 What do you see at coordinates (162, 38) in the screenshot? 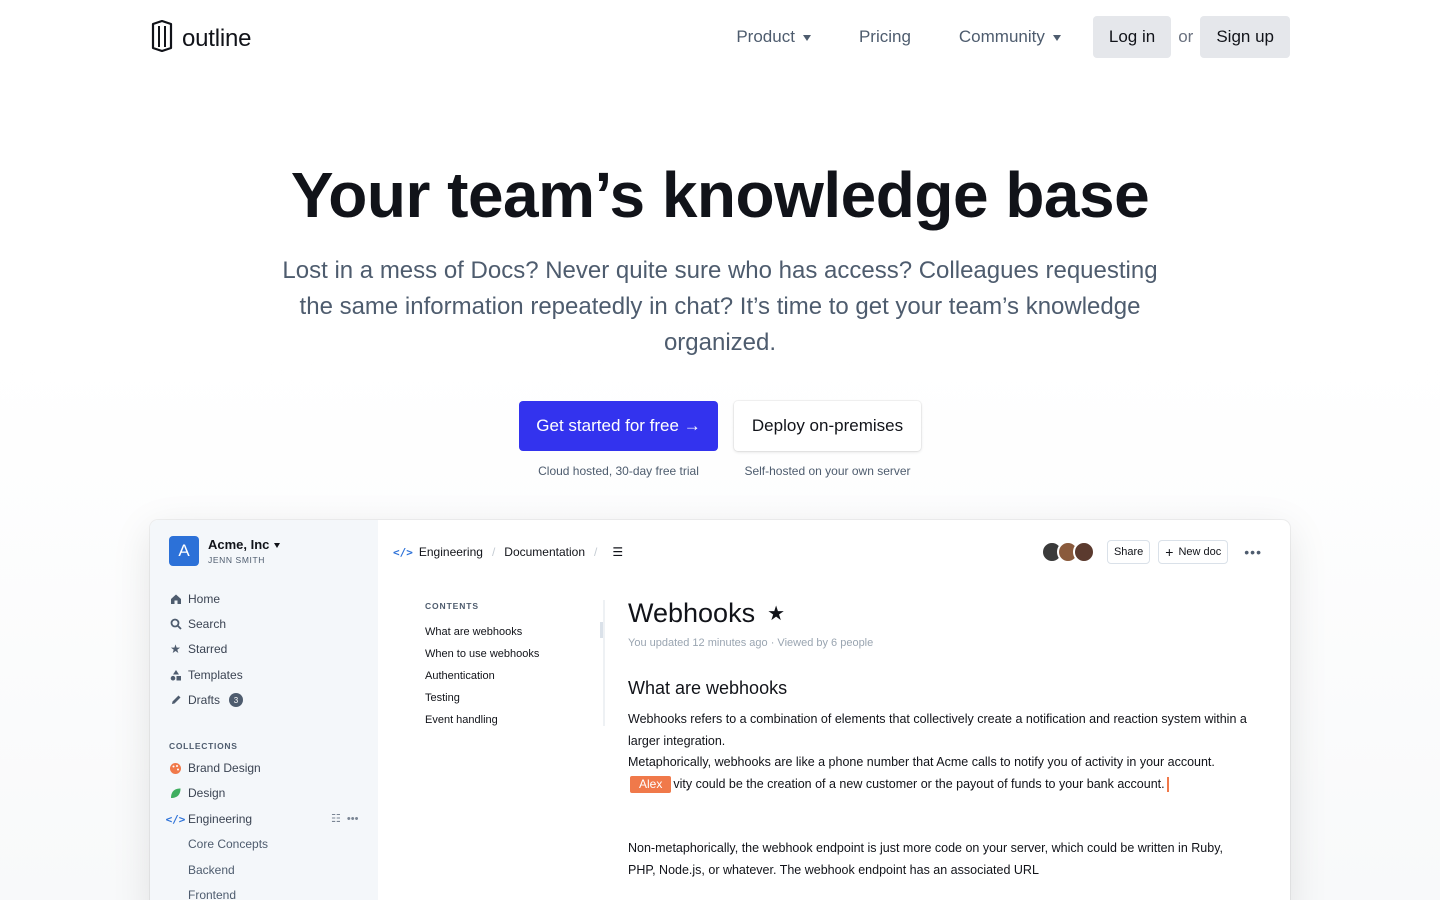
I see `outline-logo-icon` at bounding box center [162, 38].